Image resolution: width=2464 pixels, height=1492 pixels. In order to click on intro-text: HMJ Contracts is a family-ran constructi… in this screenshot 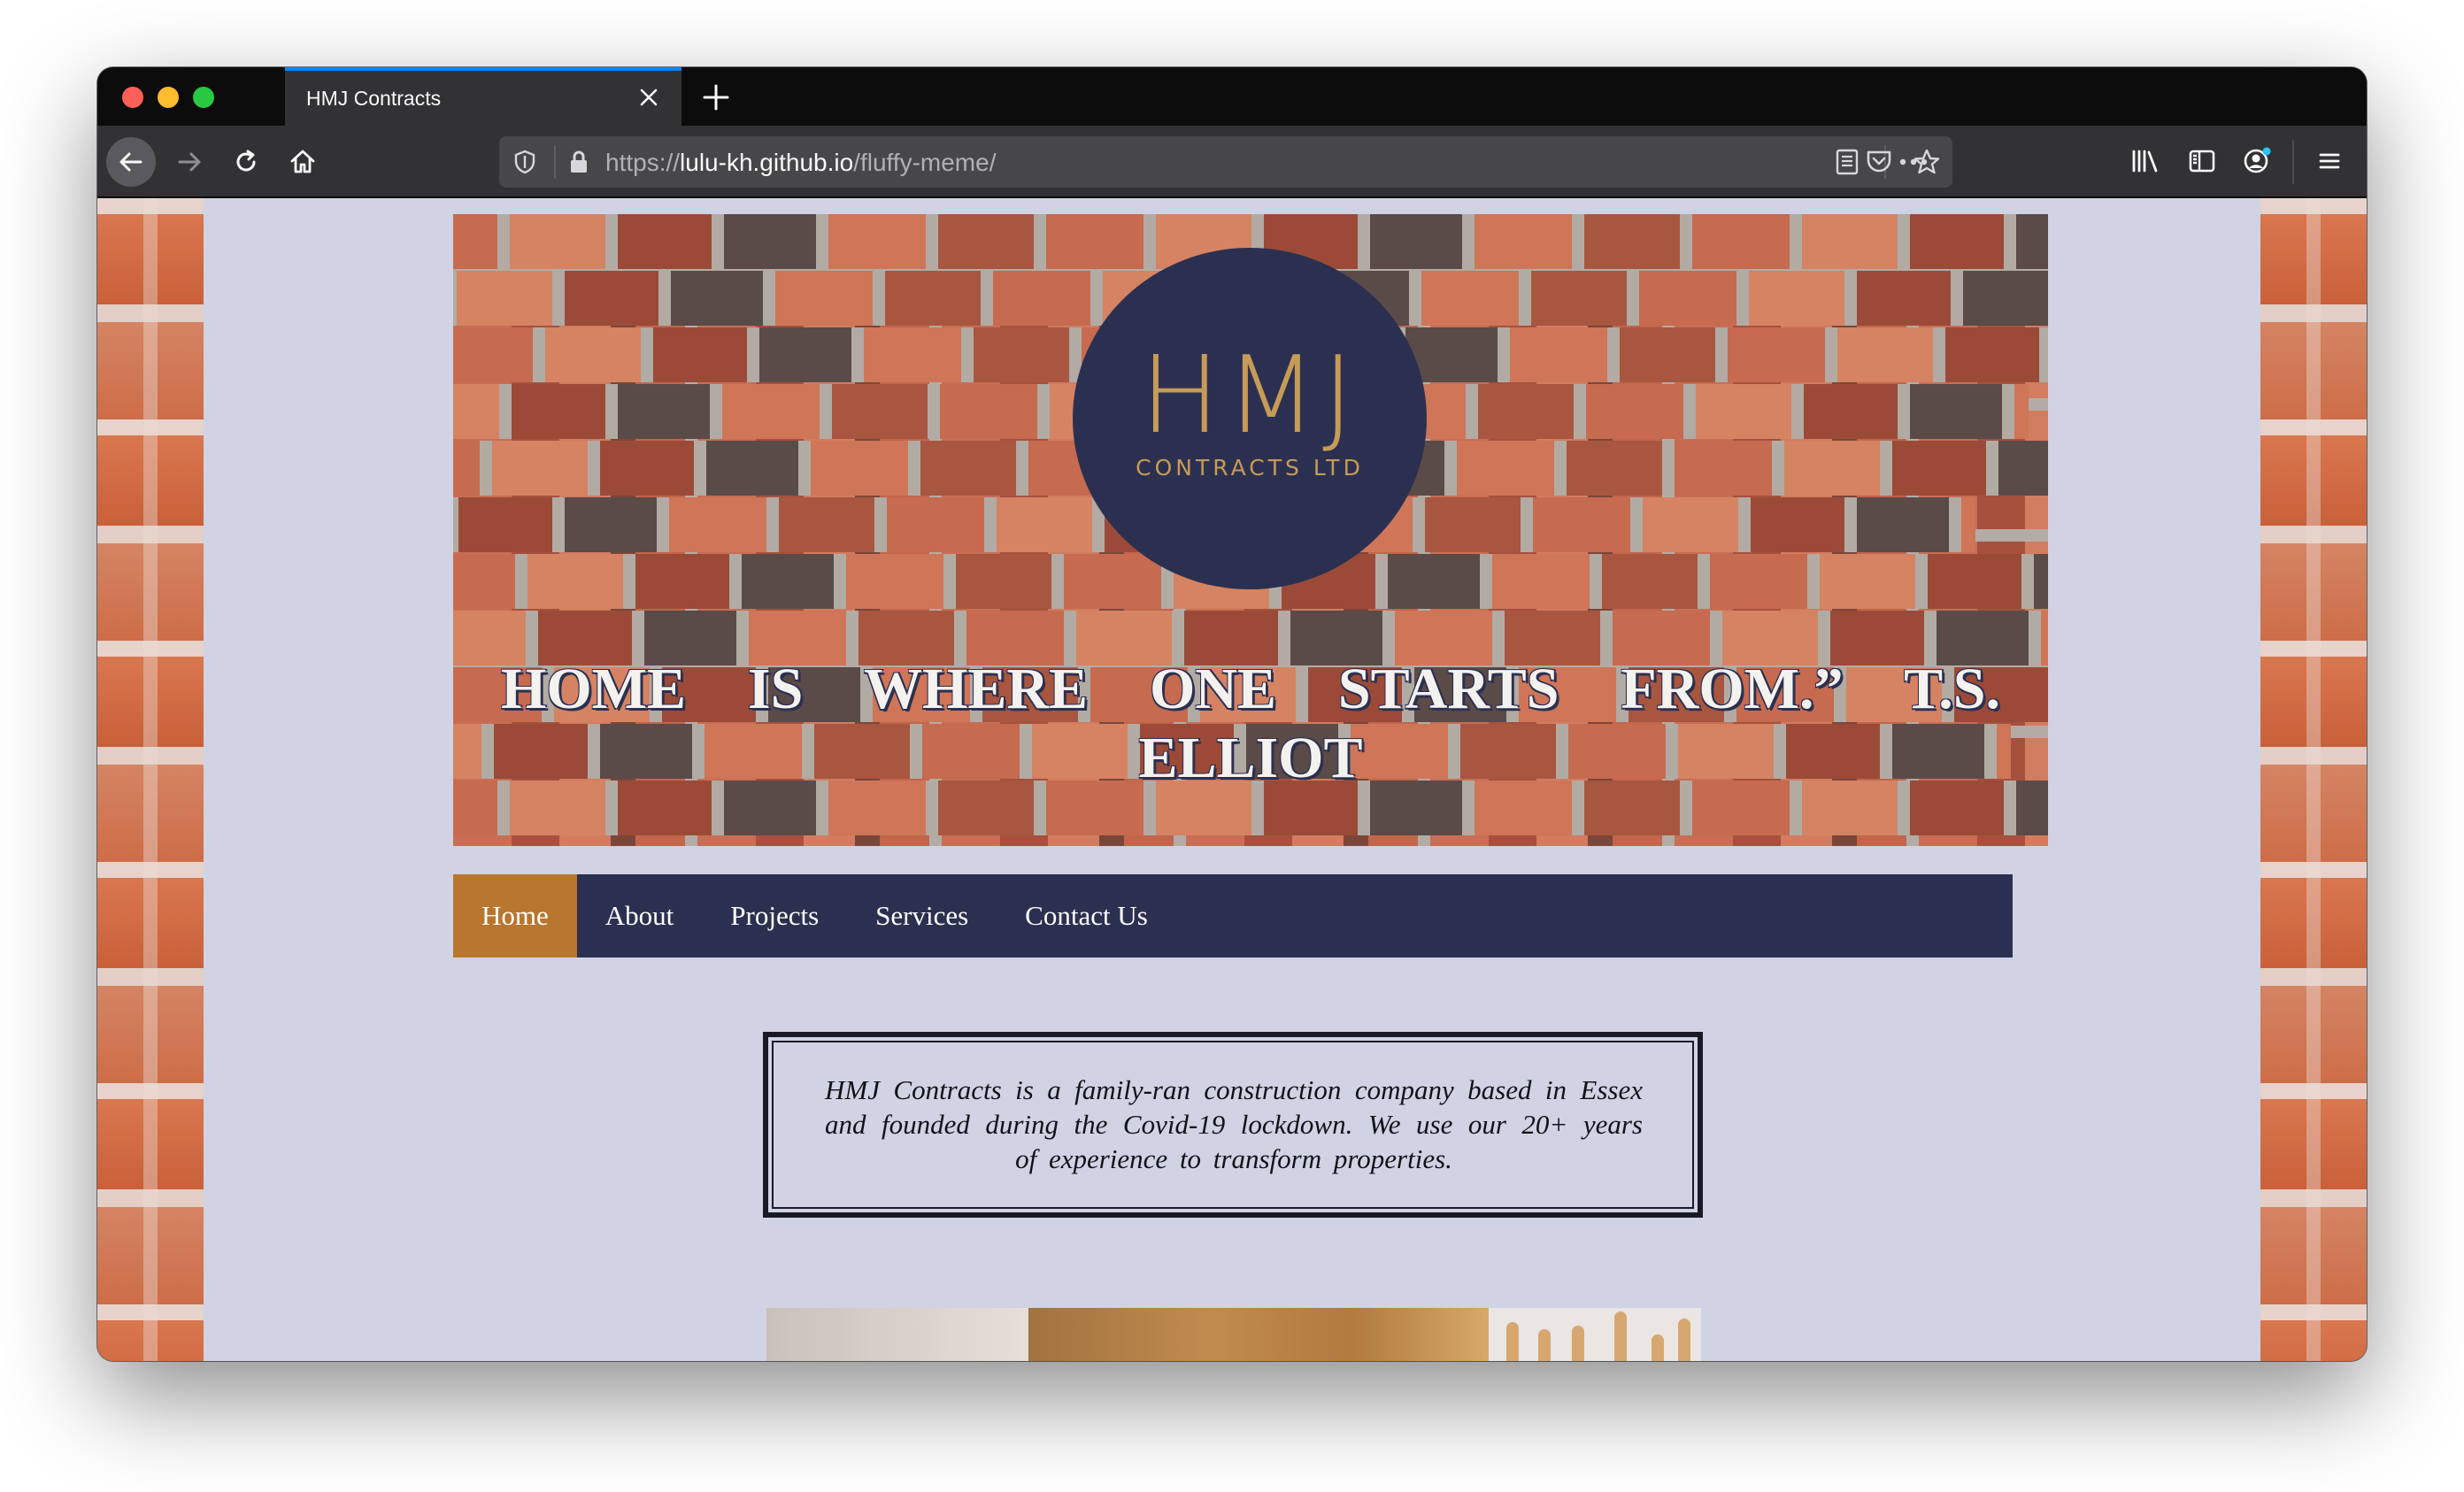, I will do `click(1234, 1124)`.